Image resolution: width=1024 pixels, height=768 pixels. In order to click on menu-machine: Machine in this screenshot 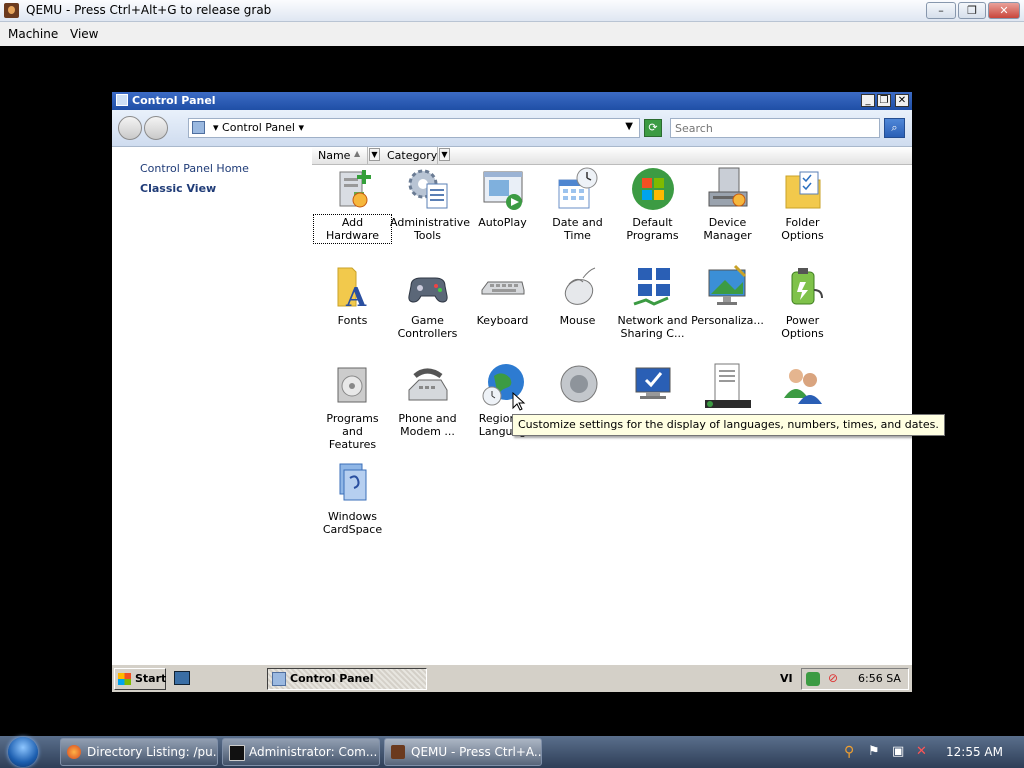, I will do `click(33, 34)`.